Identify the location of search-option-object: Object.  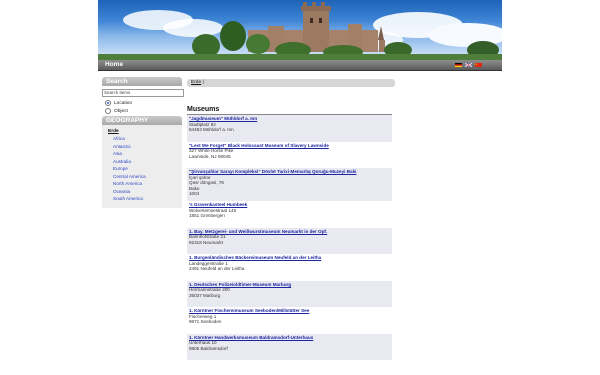
(143, 111).